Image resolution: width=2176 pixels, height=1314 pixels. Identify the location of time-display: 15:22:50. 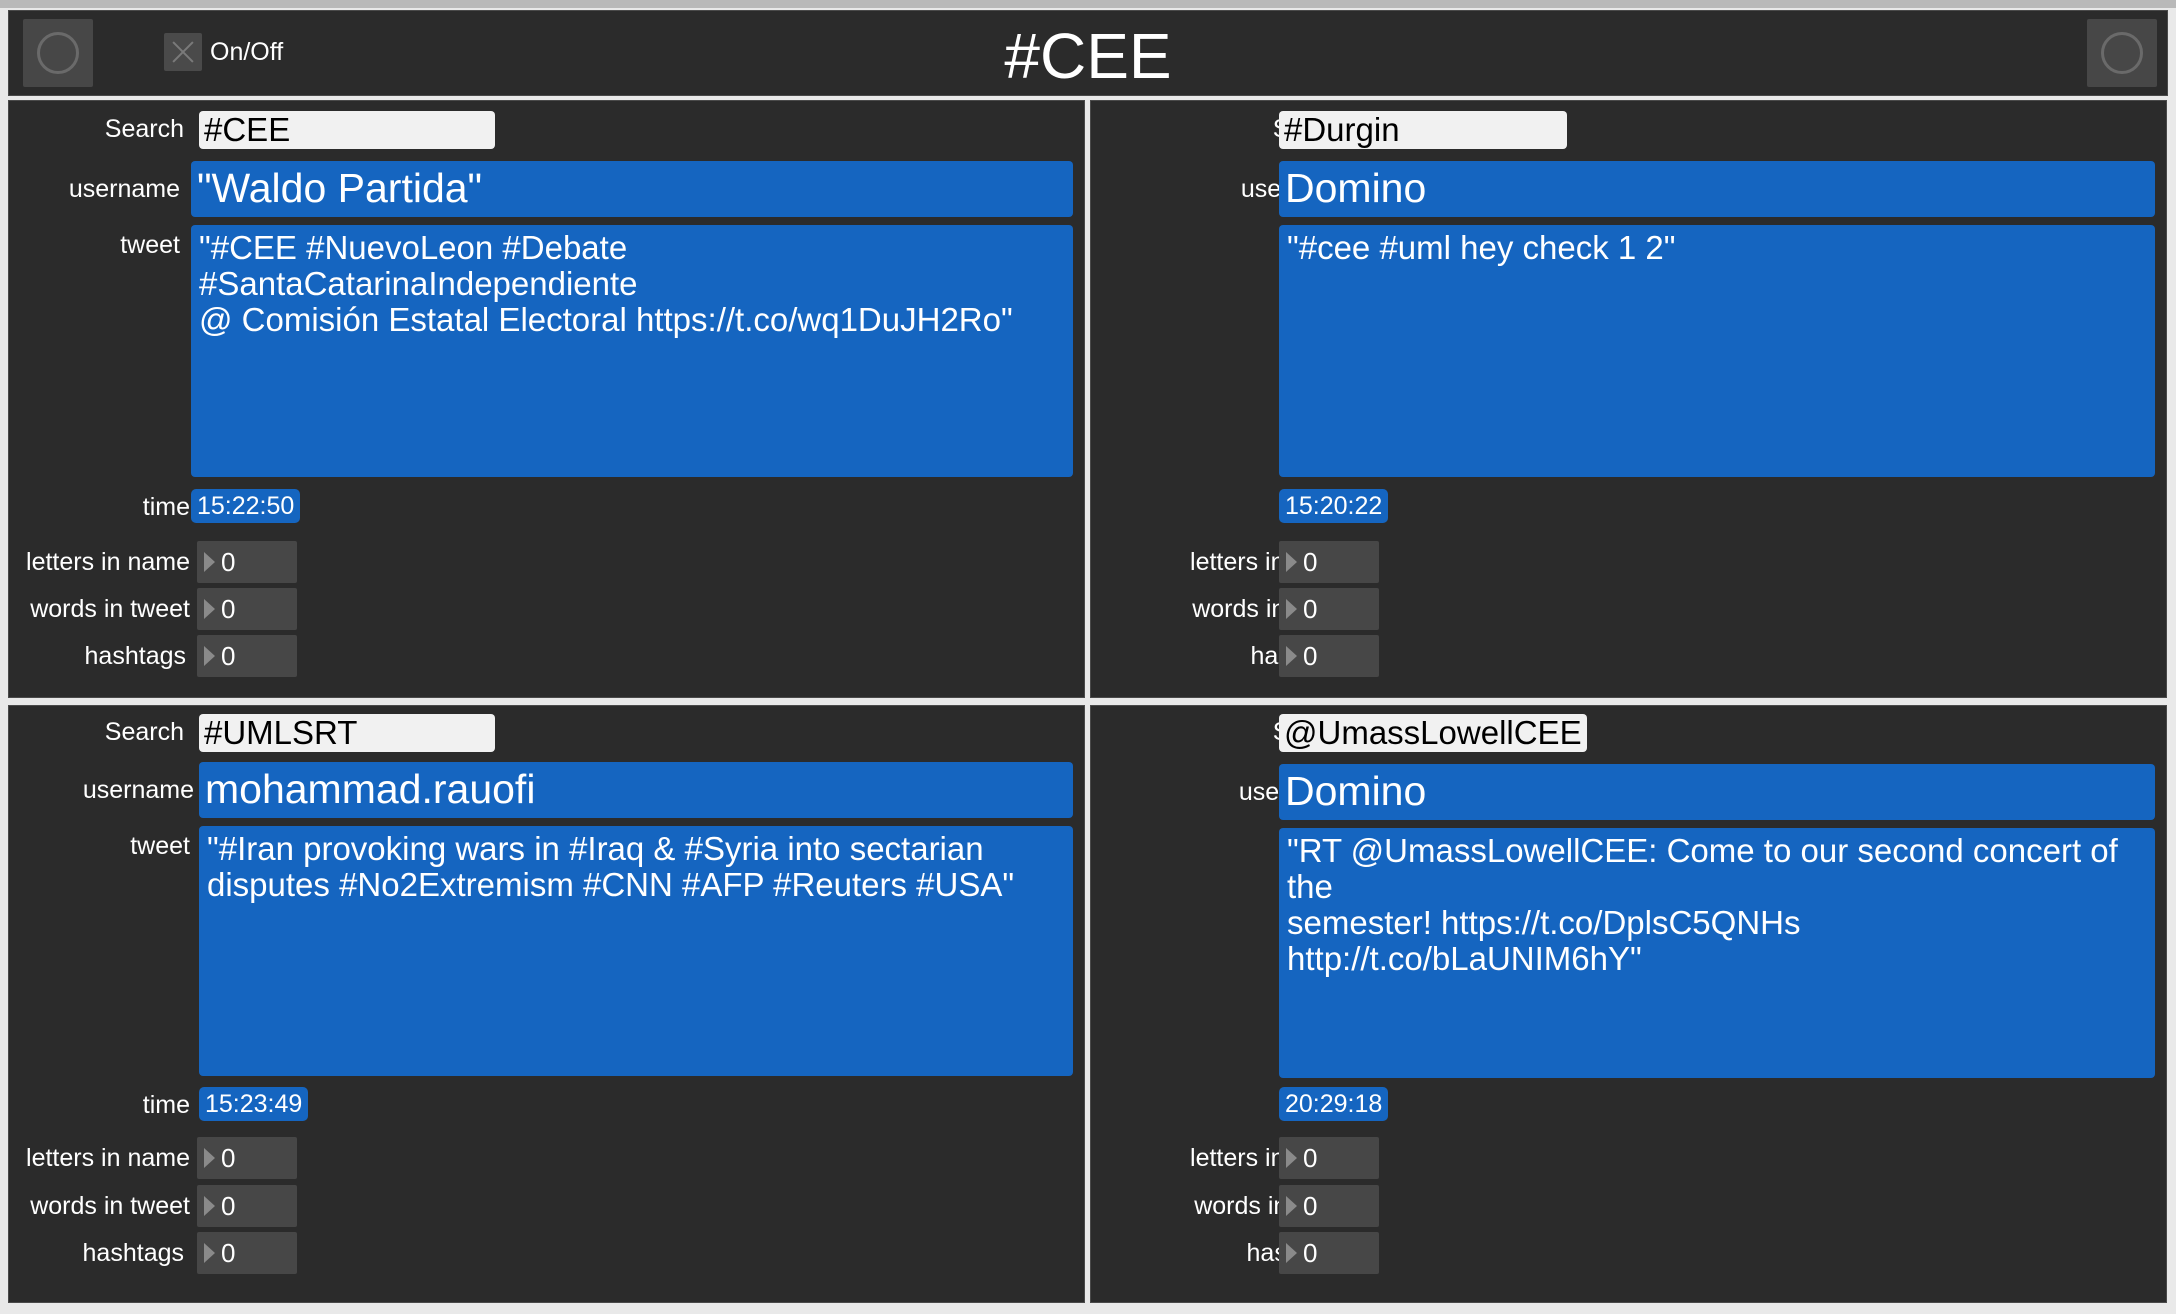
(246, 506).